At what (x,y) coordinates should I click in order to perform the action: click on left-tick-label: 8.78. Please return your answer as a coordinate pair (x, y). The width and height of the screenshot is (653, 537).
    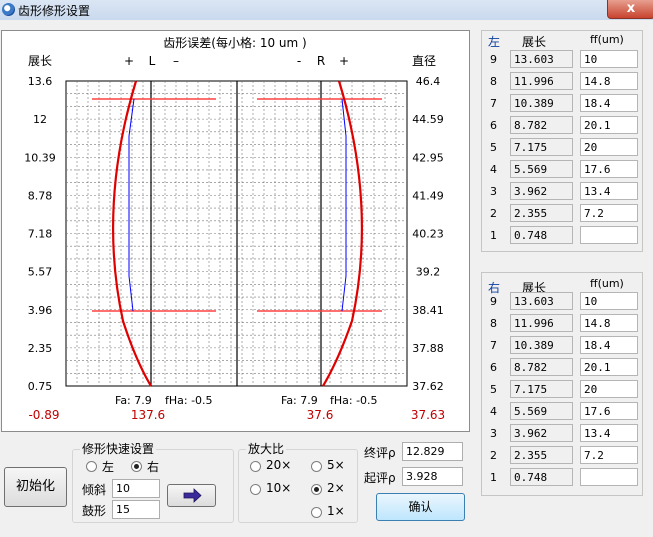
    Looking at the image, I should click on (40, 195).